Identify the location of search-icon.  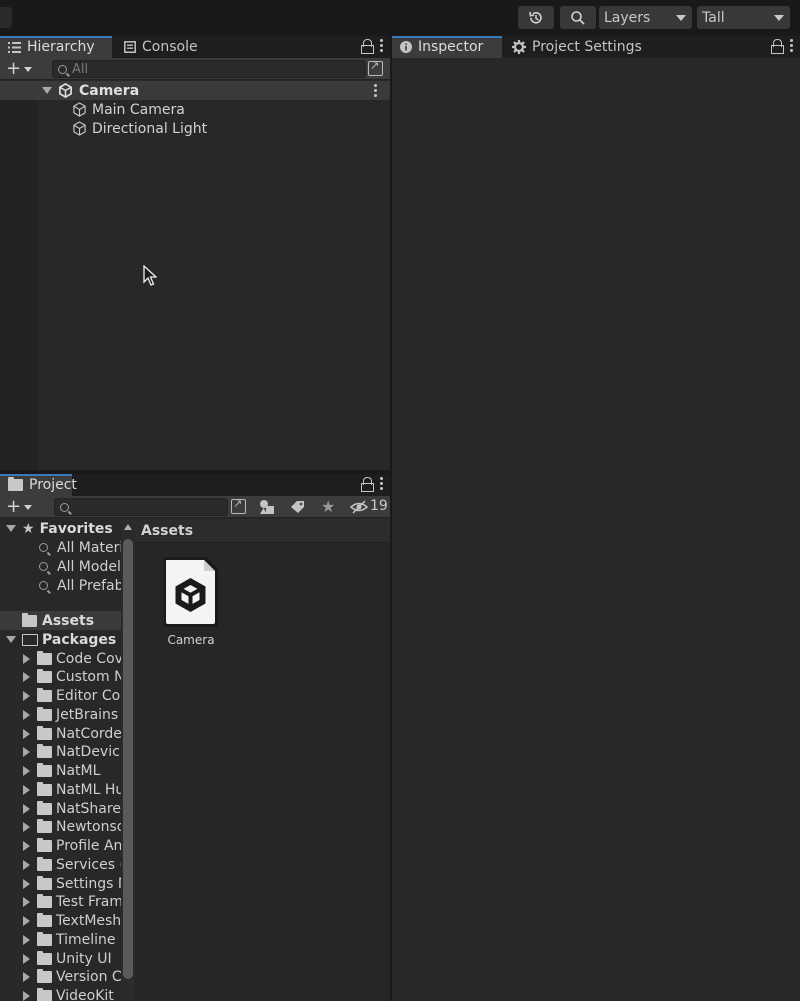
(43, 547).